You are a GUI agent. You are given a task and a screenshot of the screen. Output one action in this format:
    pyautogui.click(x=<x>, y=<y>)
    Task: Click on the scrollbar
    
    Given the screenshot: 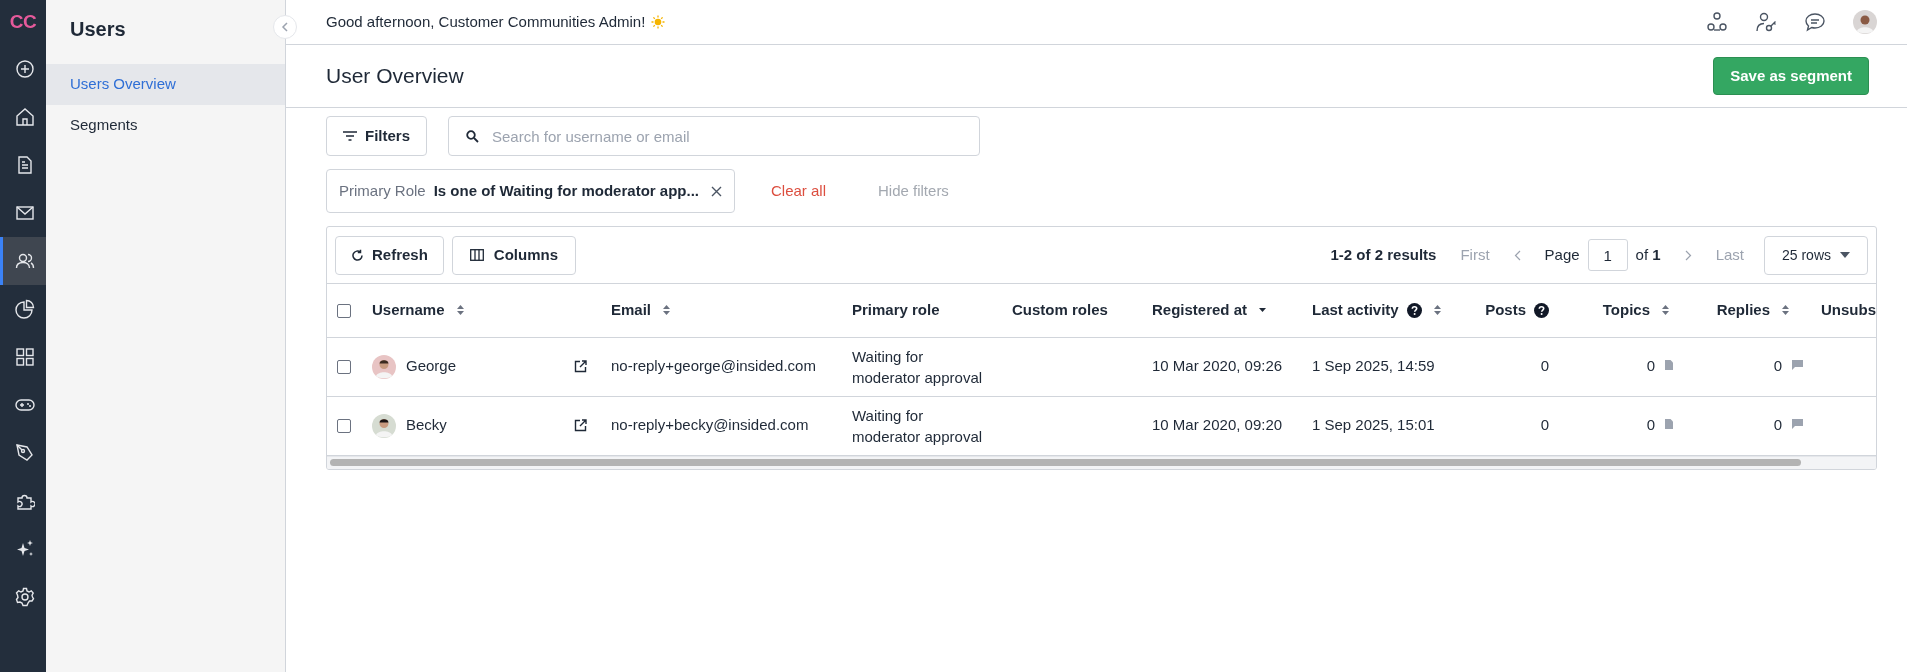 What is the action you would take?
    pyautogui.click(x=1065, y=462)
    